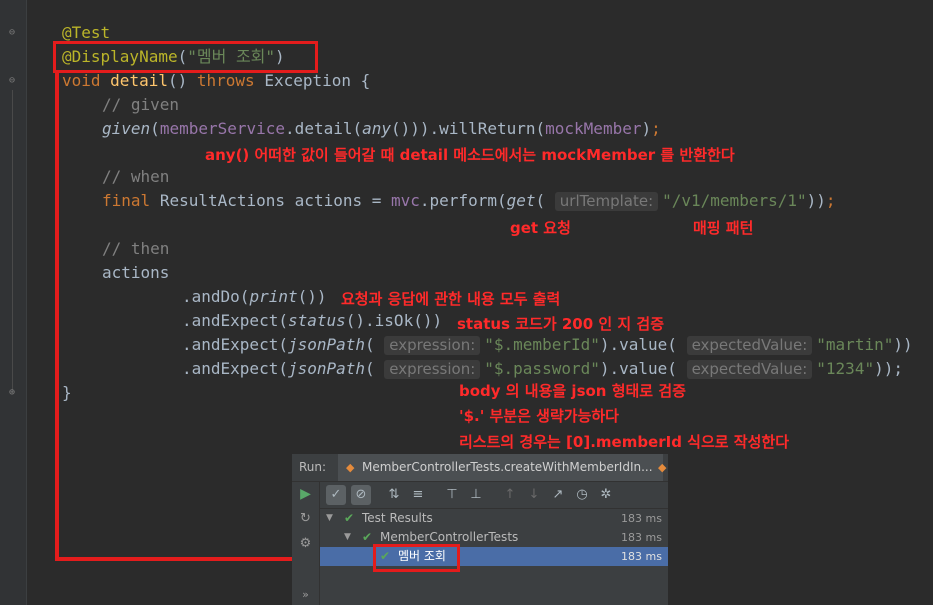  What do you see at coordinates (305, 594) in the screenshot?
I see `more-icon: »` at bounding box center [305, 594].